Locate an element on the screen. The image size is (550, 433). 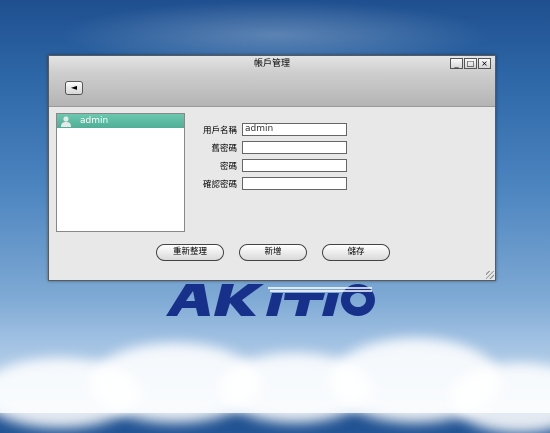
confirm-password-field is located at coordinates (294, 183).